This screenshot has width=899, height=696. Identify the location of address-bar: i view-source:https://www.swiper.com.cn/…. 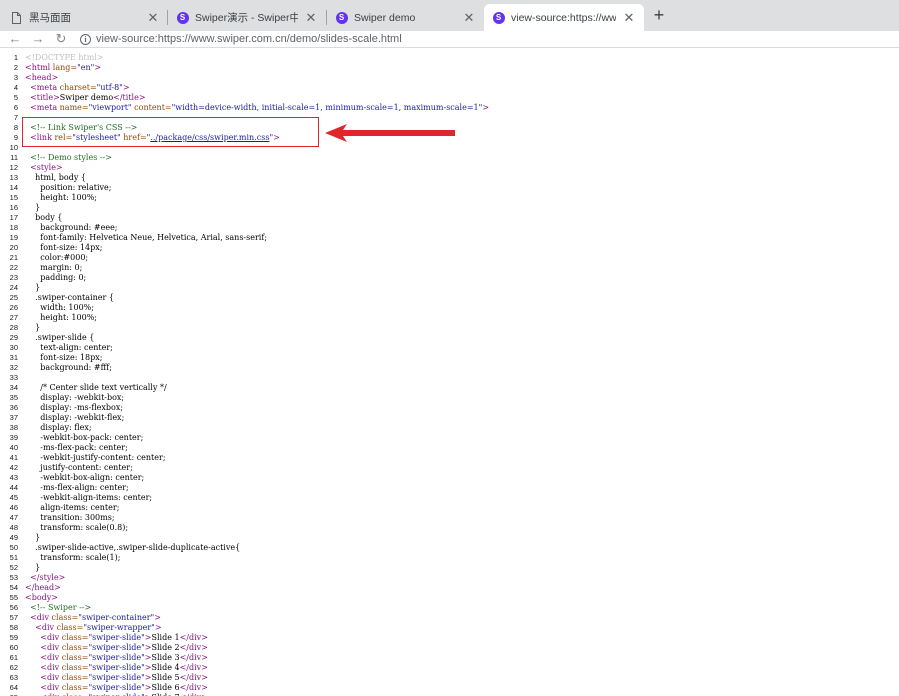
(487, 39).